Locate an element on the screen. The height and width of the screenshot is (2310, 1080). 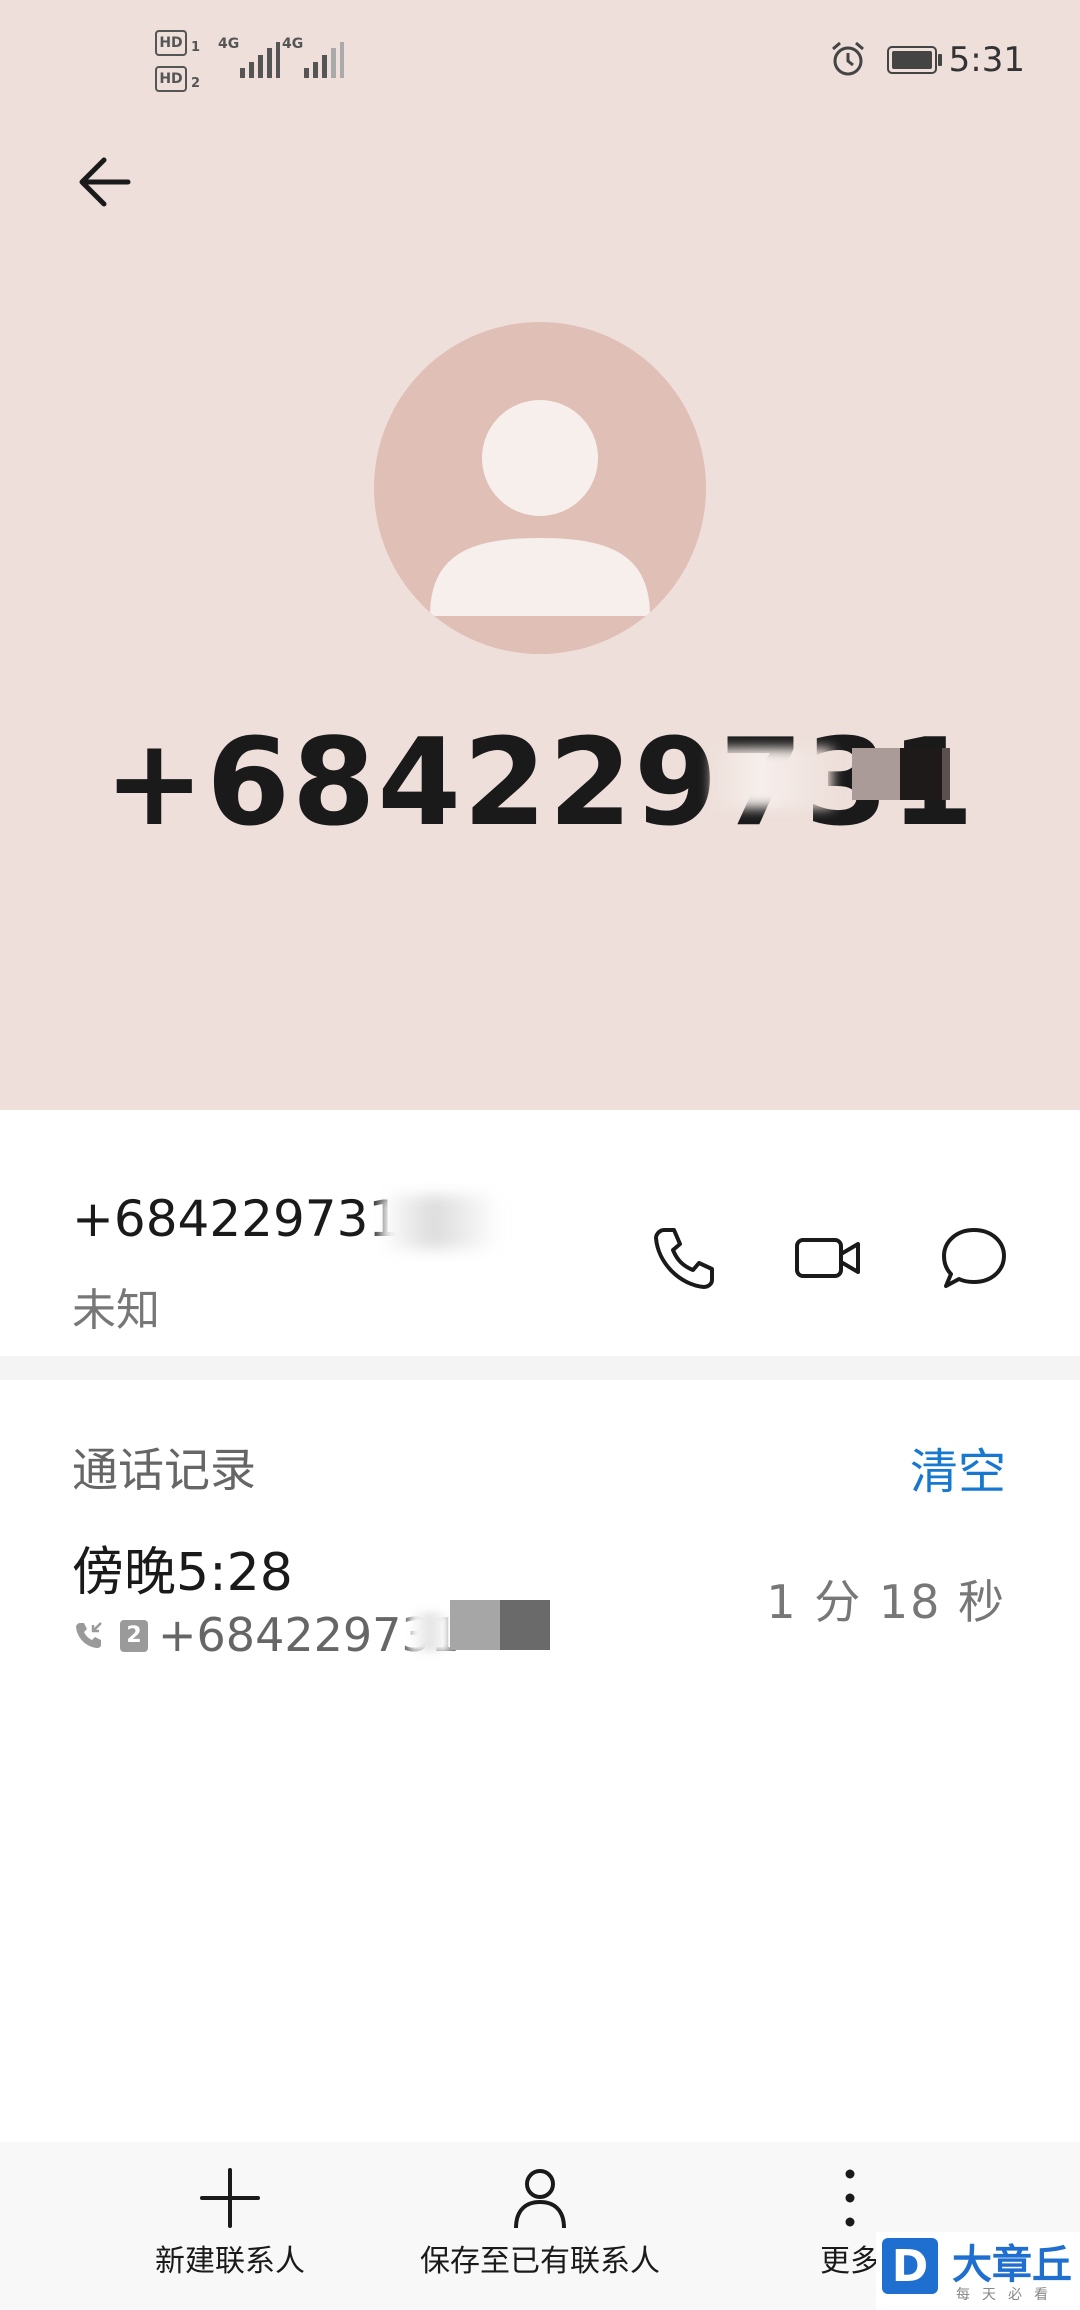
more-vertical-icon is located at coordinates (850, 2198).